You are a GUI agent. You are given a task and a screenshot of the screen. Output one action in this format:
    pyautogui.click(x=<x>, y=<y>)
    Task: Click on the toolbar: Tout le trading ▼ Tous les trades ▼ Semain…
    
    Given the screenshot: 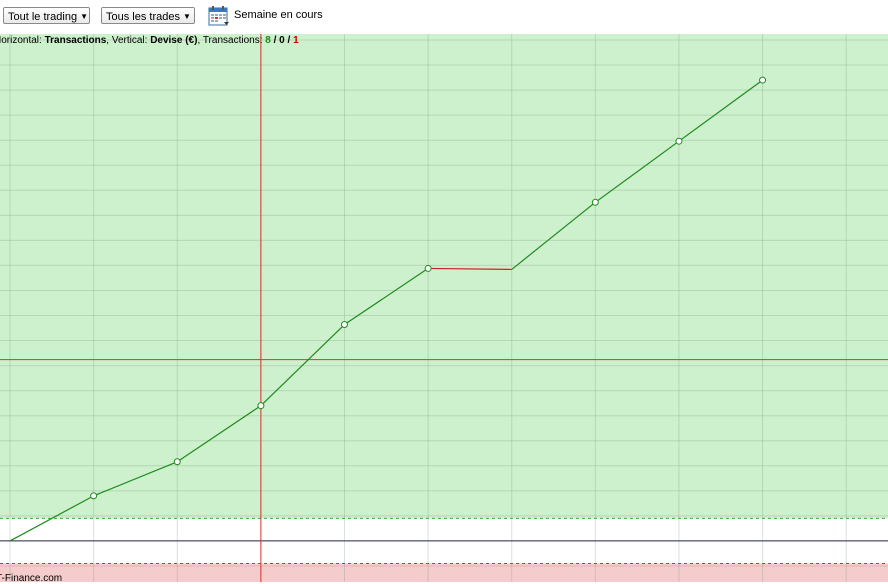 What is the action you would take?
    pyautogui.click(x=444, y=17)
    